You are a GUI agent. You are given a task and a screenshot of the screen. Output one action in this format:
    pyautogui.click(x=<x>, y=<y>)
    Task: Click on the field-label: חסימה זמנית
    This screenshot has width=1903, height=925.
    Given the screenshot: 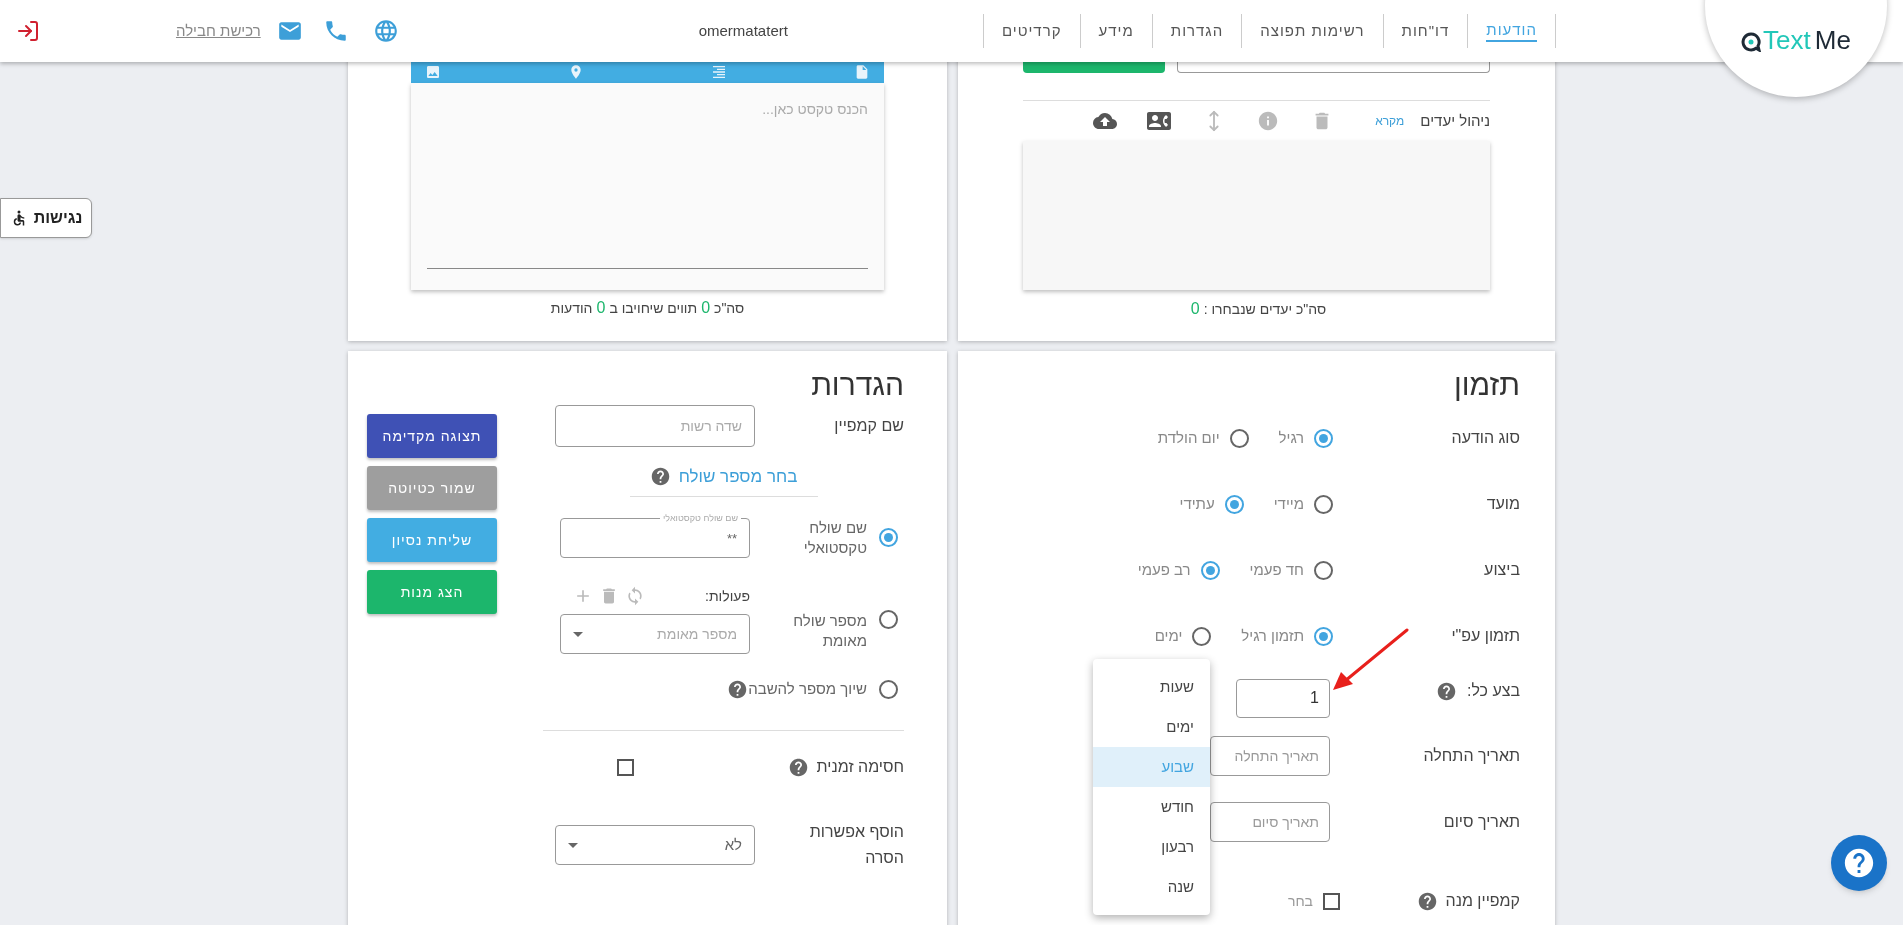 What is the action you would take?
    pyautogui.click(x=860, y=767)
    